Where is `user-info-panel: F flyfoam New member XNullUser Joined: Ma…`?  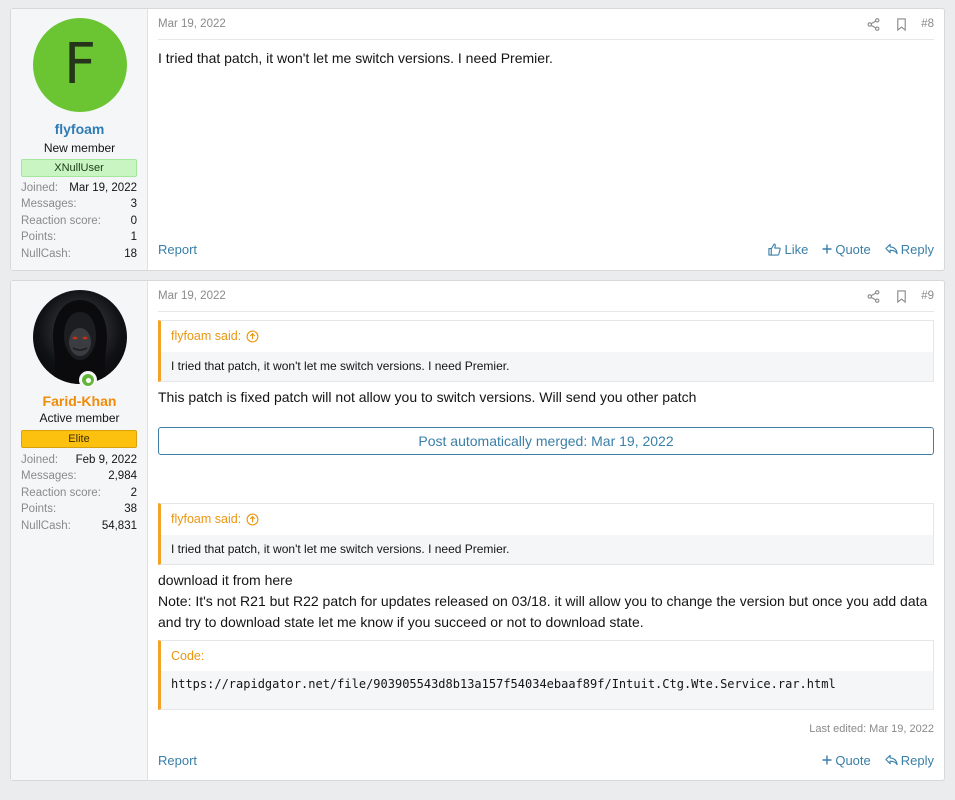 user-info-panel: F flyfoam New member XNullUser Joined: Ma… is located at coordinates (79, 139).